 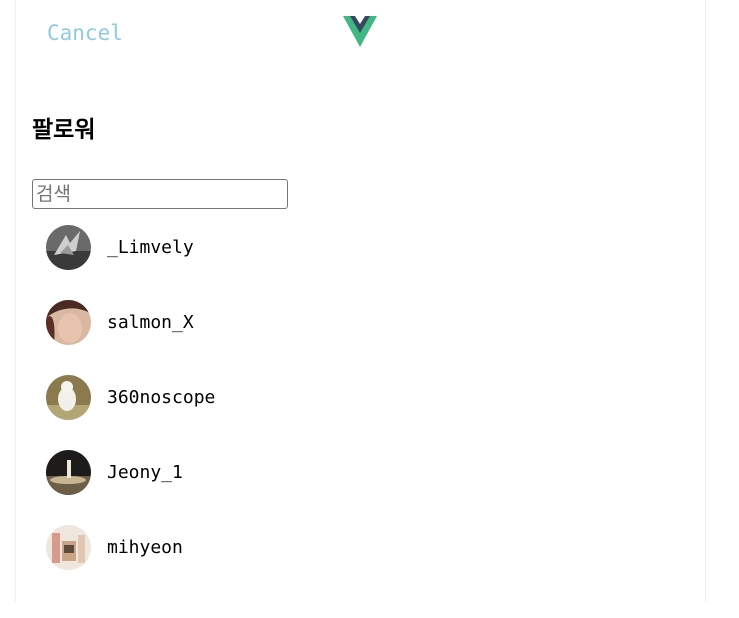 What do you see at coordinates (64, 130) in the screenshot?
I see `page-title: 팔로워` at bounding box center [64, 130].